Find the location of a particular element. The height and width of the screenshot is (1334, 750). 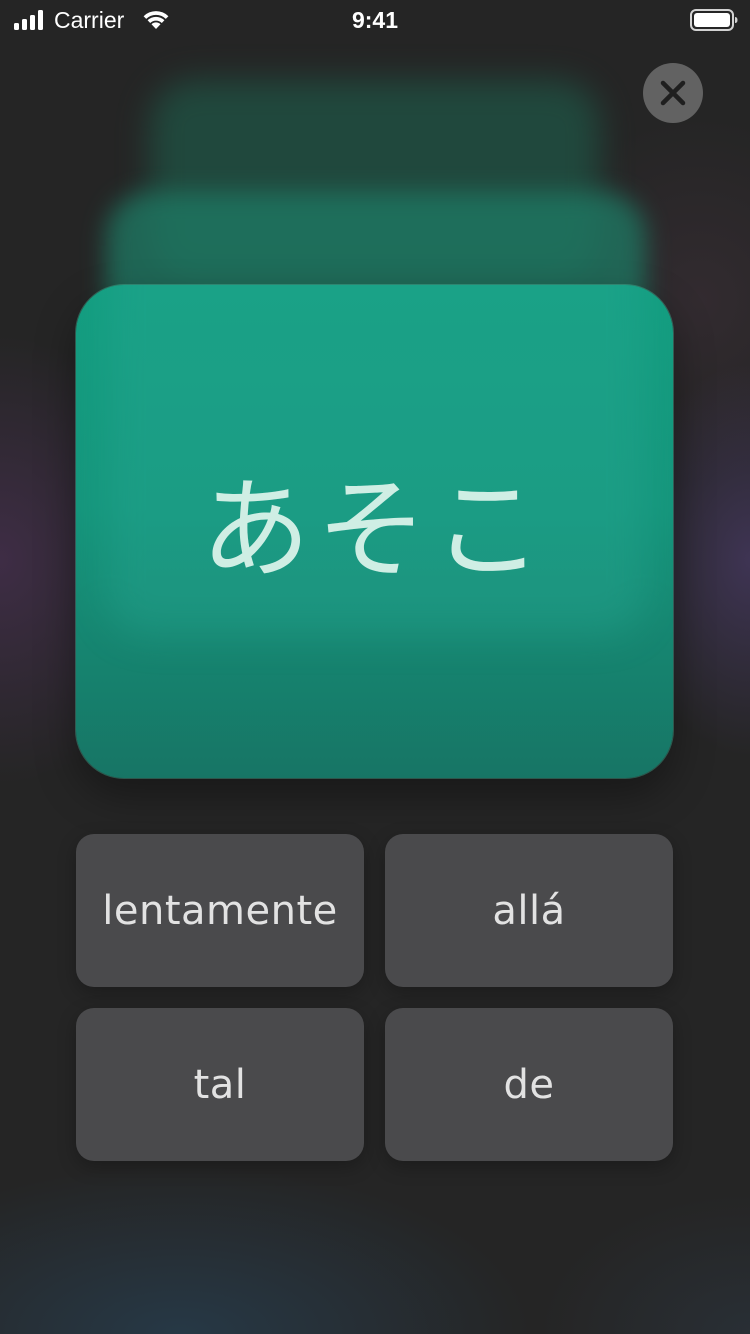

close-icon is located at coordinates (673, 93).